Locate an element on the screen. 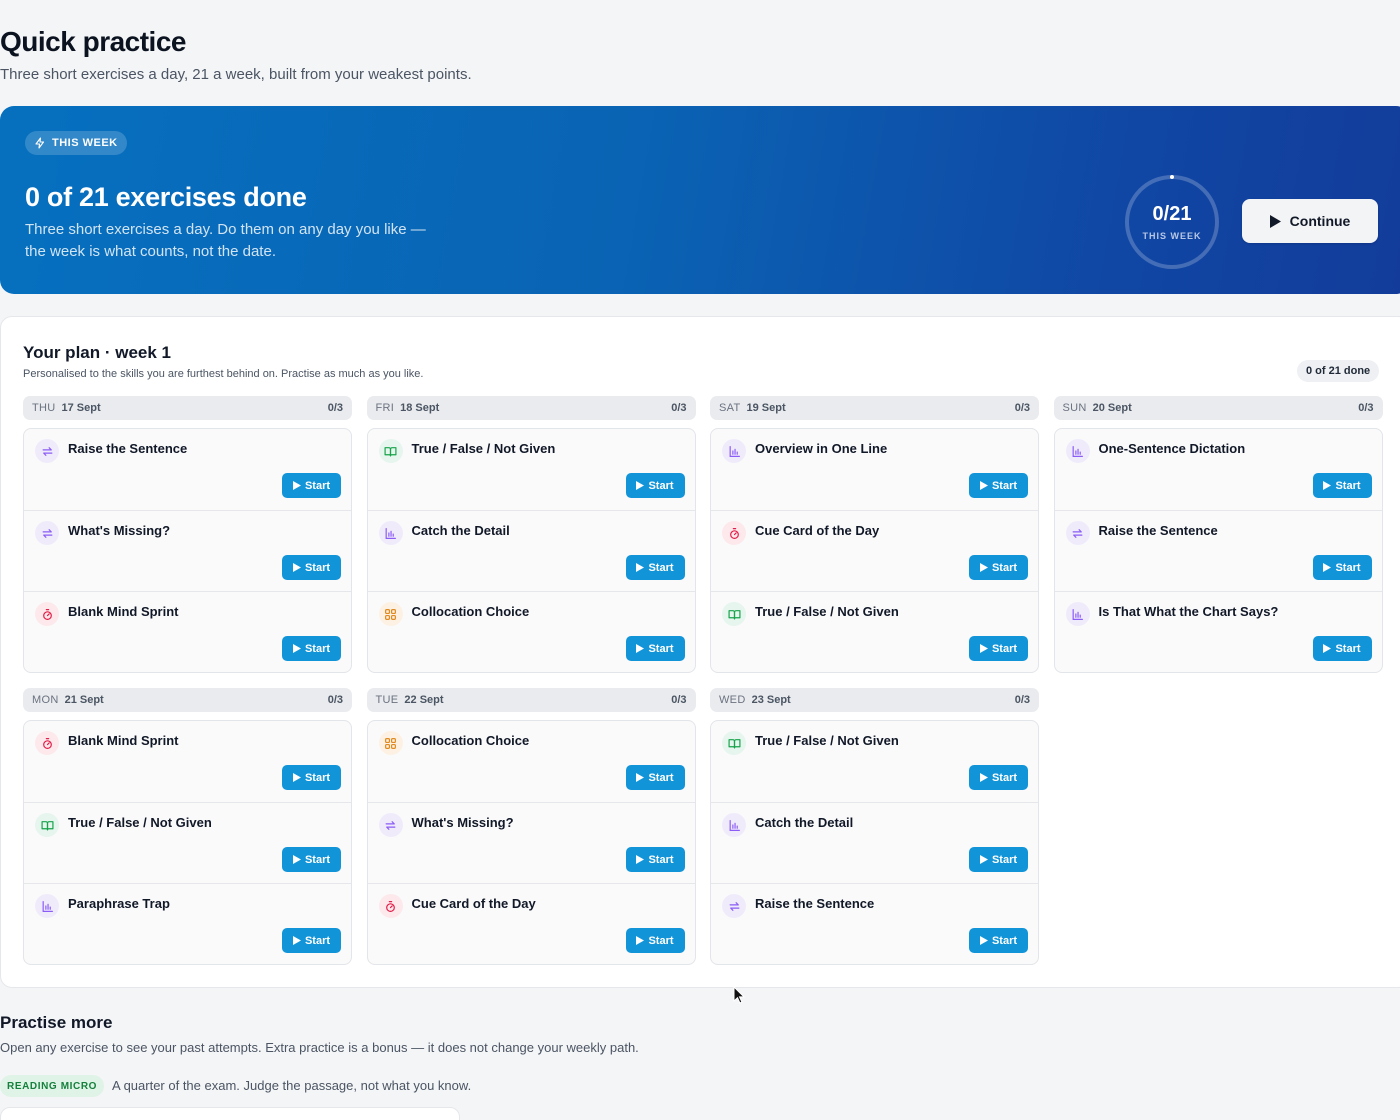  exercise-card is located at coordinates (230, 1113).